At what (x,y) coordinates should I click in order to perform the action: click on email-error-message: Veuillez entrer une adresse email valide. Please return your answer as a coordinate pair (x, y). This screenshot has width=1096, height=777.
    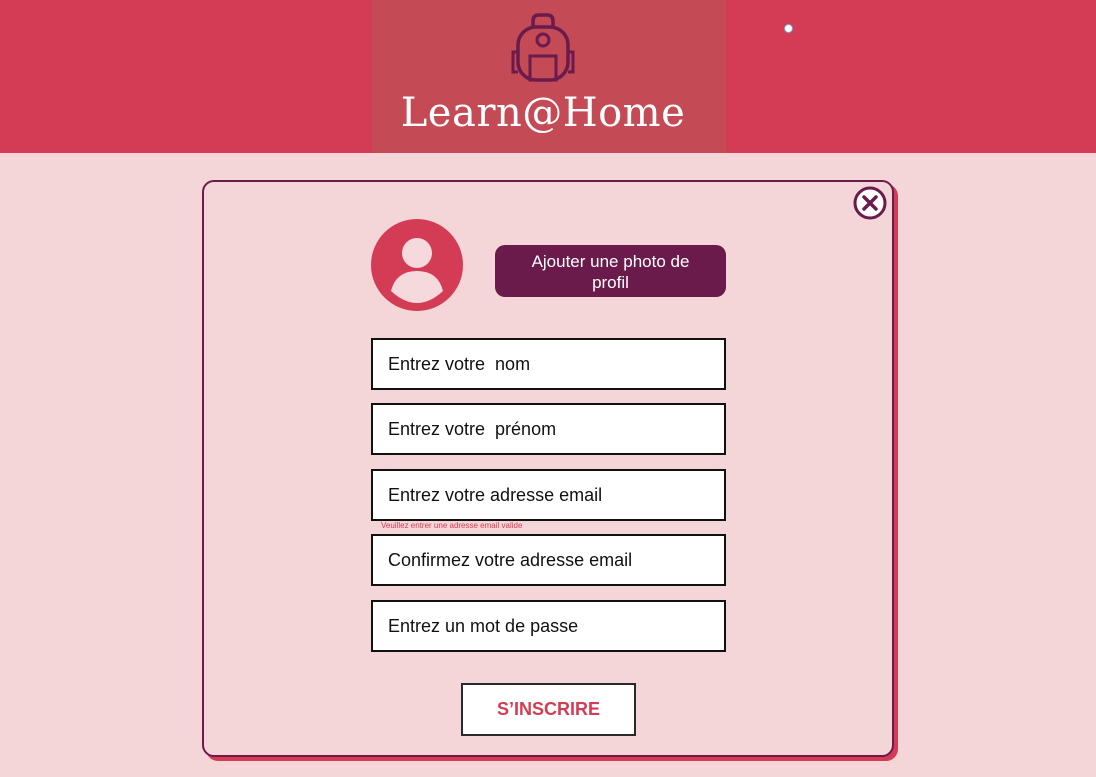
    Looking at the image, I should click on (452, 525).